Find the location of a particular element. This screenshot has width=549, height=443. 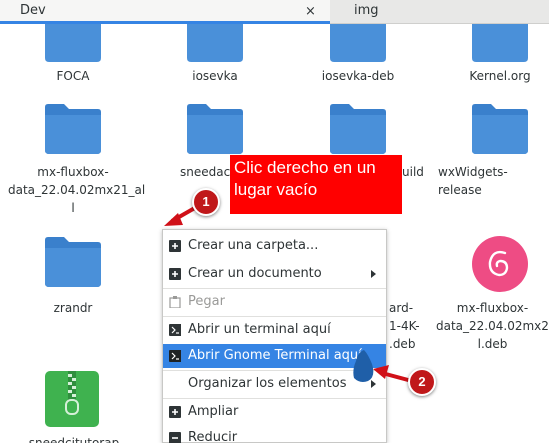

mouse-cursor-icon is located at coordinates (363, 366).